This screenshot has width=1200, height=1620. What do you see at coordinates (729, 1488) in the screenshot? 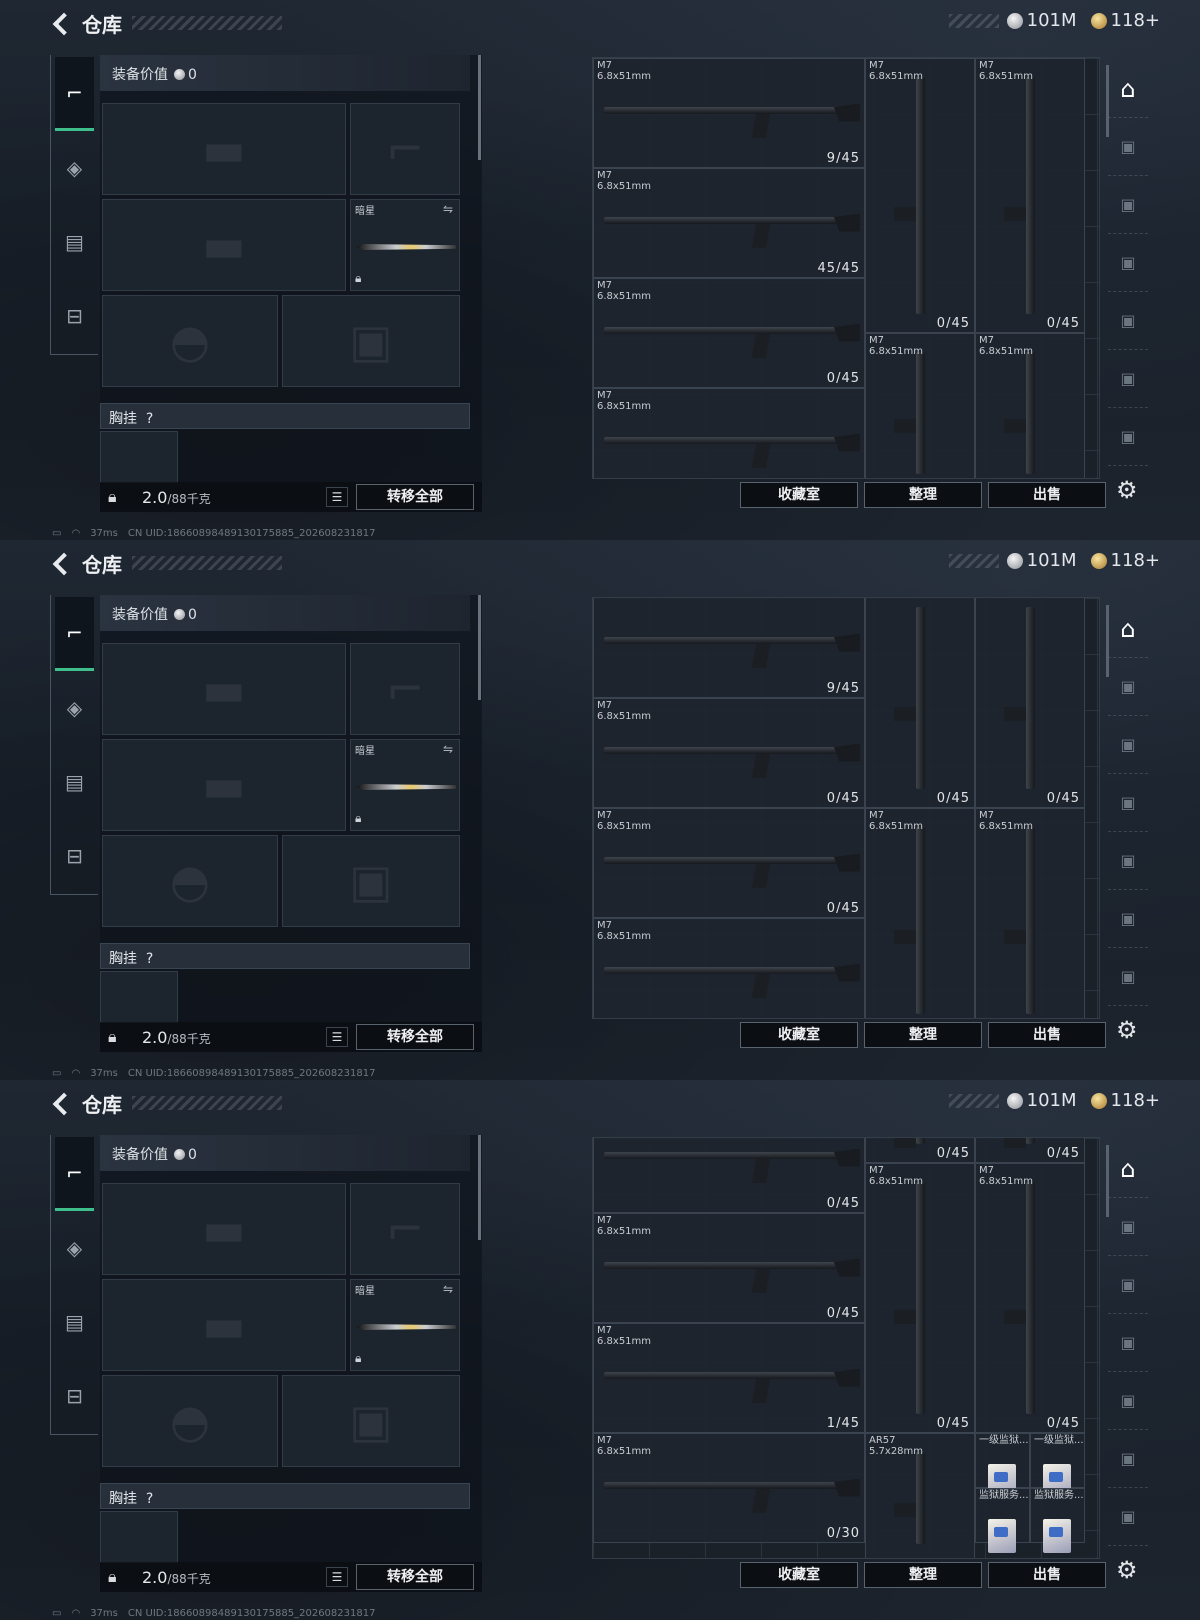
I see `weapon-item: M7 6.8x51mm 0/30` at bounding box center [729, 1488].